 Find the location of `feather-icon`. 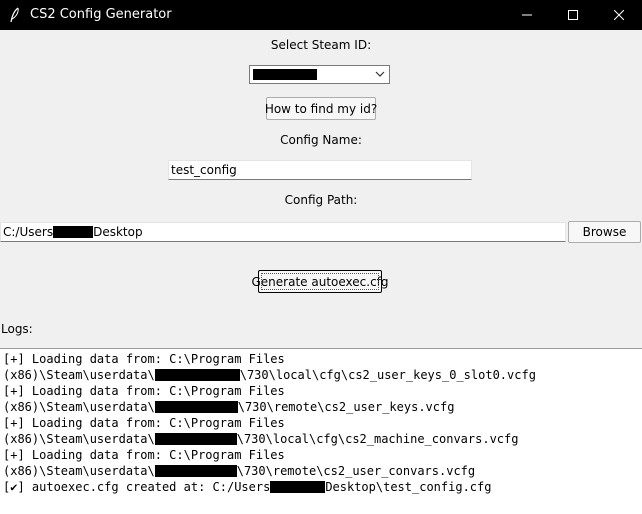

feather-icon is located at coordinates (14, 15).